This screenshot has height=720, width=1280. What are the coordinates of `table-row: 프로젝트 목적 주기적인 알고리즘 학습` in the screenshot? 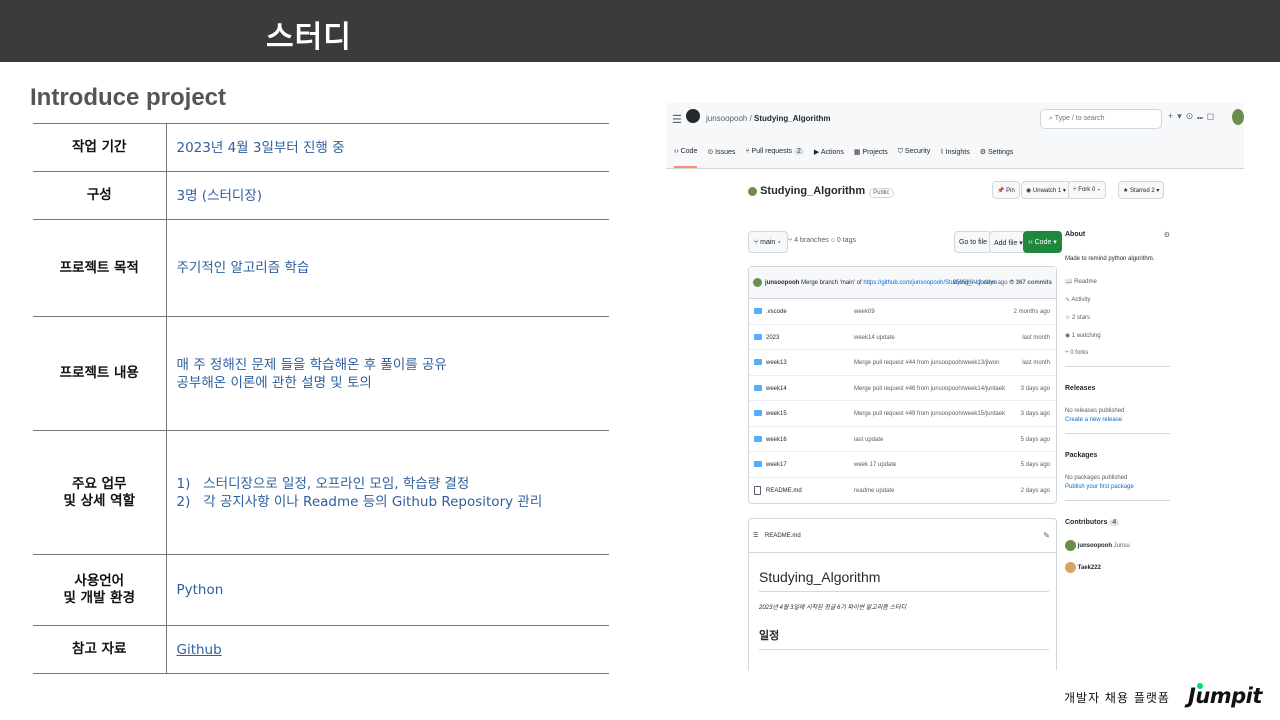 It's located at (321, 268).